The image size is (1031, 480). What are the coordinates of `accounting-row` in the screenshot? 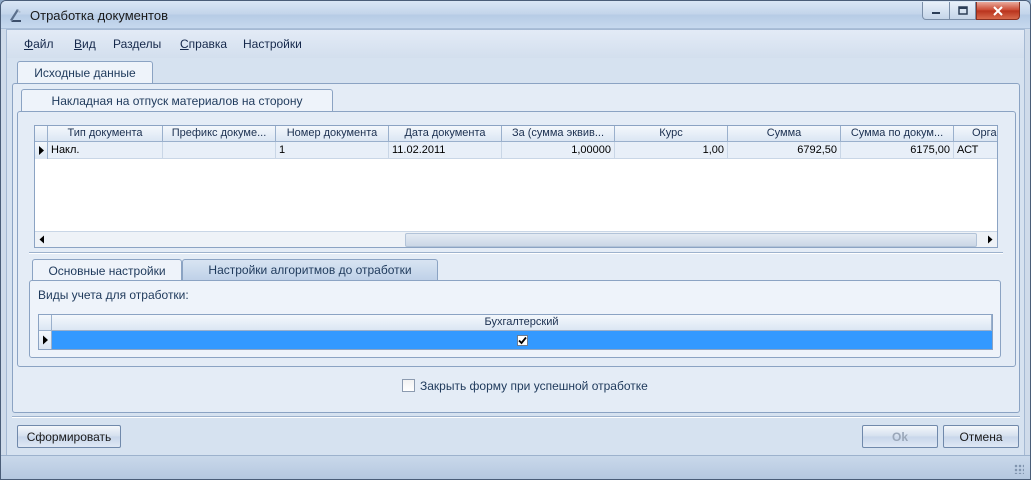 It's located at (522, 340).